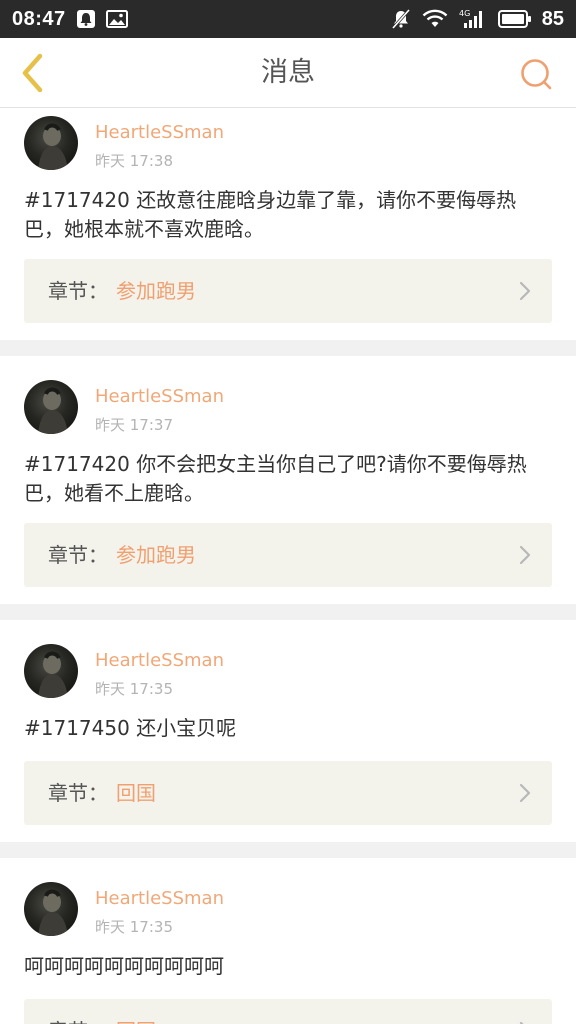 The height and width of the screenshot is (1024, 576). Describe the element at coordinates (130, 728) in the screenshot. I see `message-content: #1717450 还小宝贝呢` at that location.